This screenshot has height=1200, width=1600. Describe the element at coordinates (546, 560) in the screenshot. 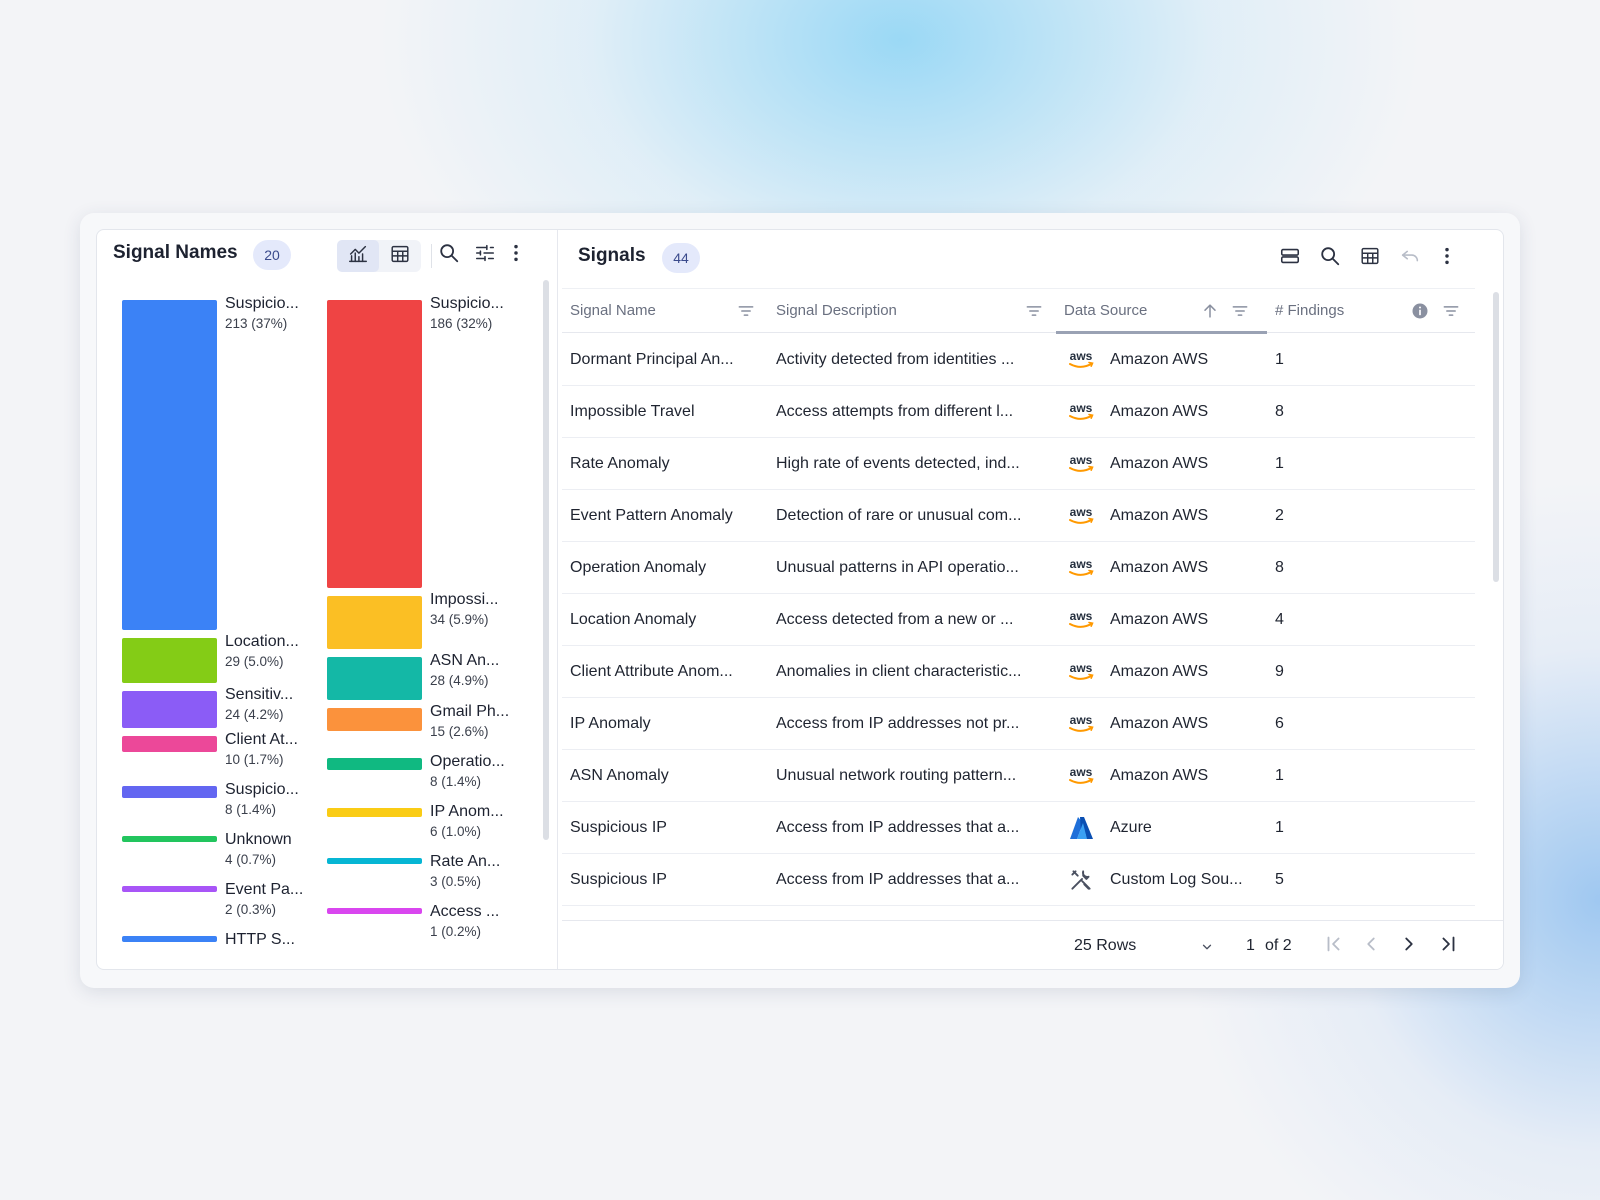

I see `chart-scrollbar` at that location.